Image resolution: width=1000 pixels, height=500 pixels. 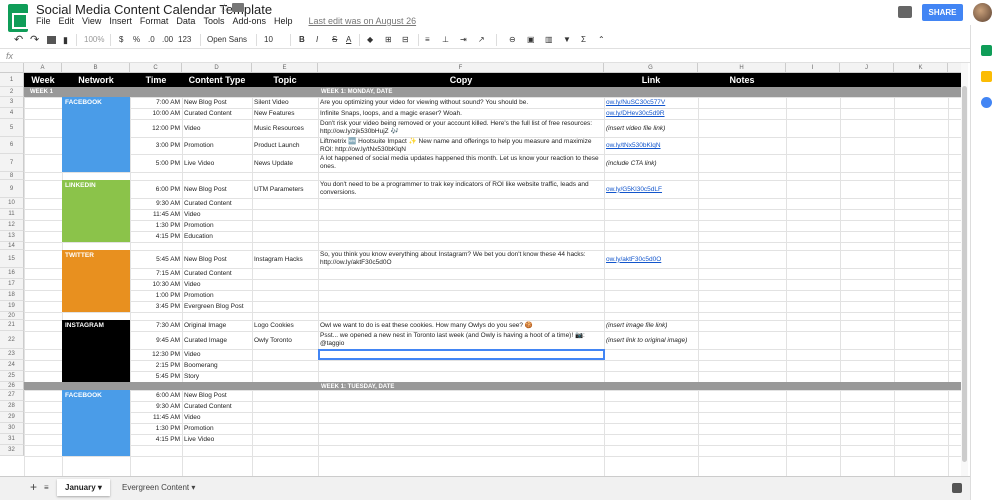 What do you see at coordinates (485, 56) in the screenshot?
I see `formula-bar: fx` at bounding box center [485, 56].